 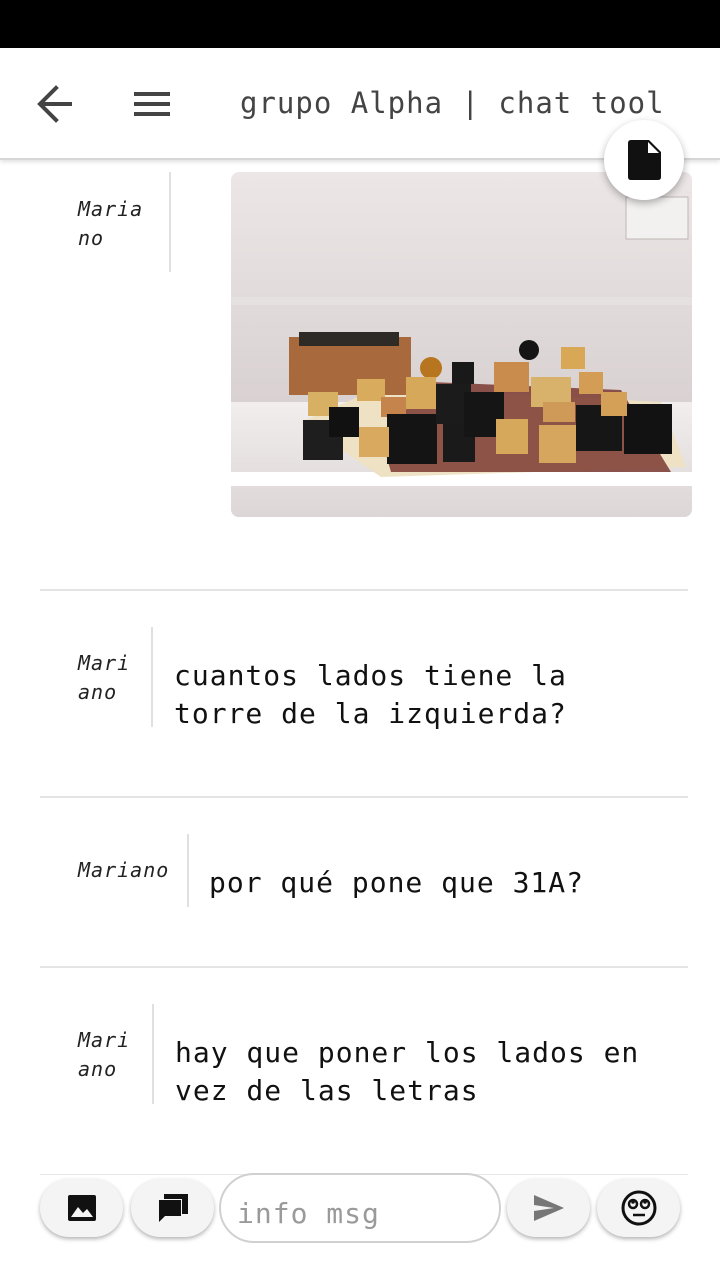 I want to click on send-icon, so click(x=548, y=1208).